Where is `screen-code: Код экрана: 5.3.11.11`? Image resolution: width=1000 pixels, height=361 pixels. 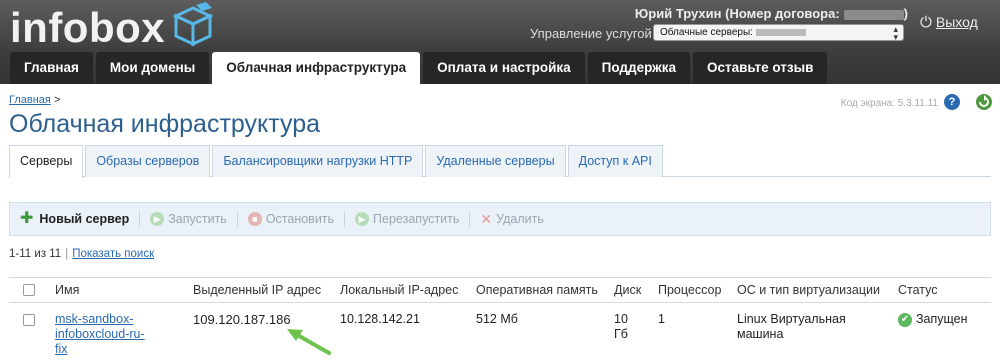 screen-code: Код экрана: 5.3.11.11 is located at coordinates (889, 103).